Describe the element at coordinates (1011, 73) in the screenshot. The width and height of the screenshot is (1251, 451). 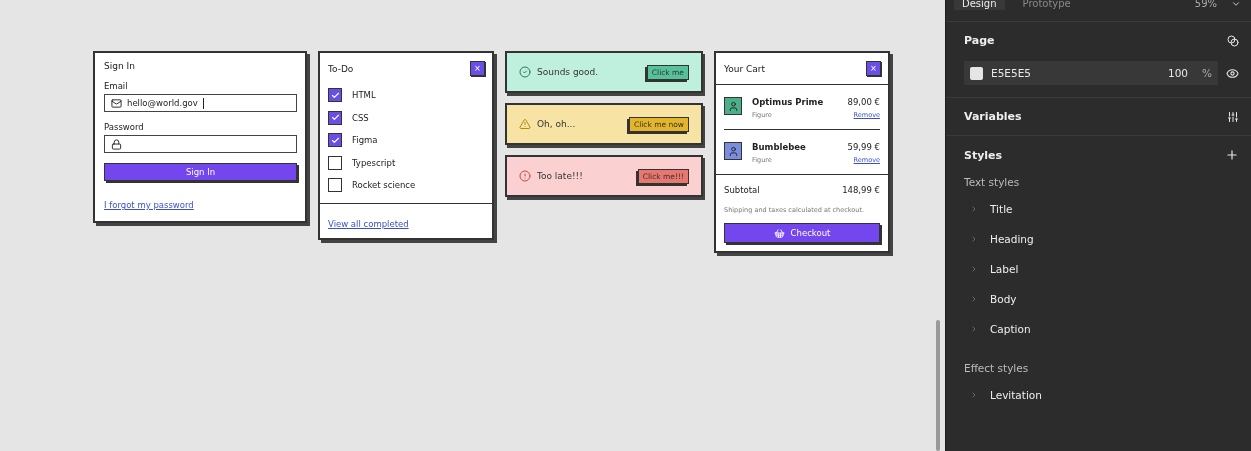
I see `fill-hex: E5E5E5` at that location.